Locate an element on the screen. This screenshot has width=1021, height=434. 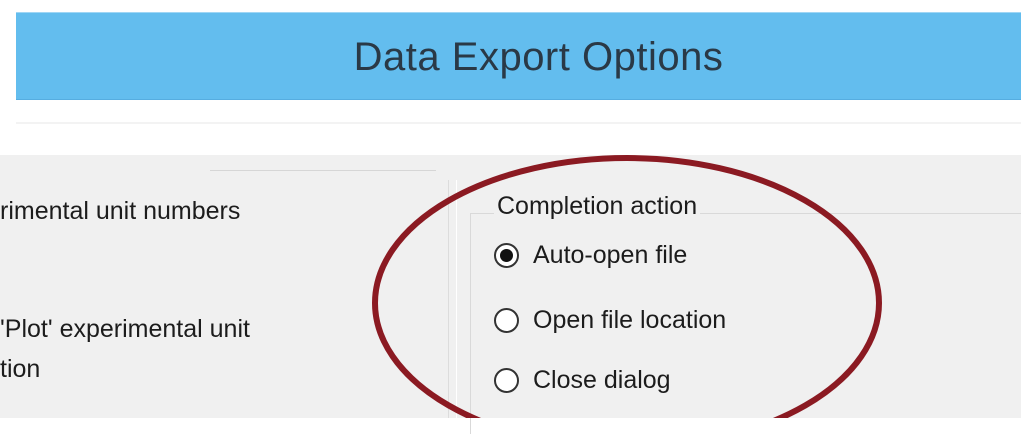
dialog-title: Data Export Options is located at coordinates (538, 56).